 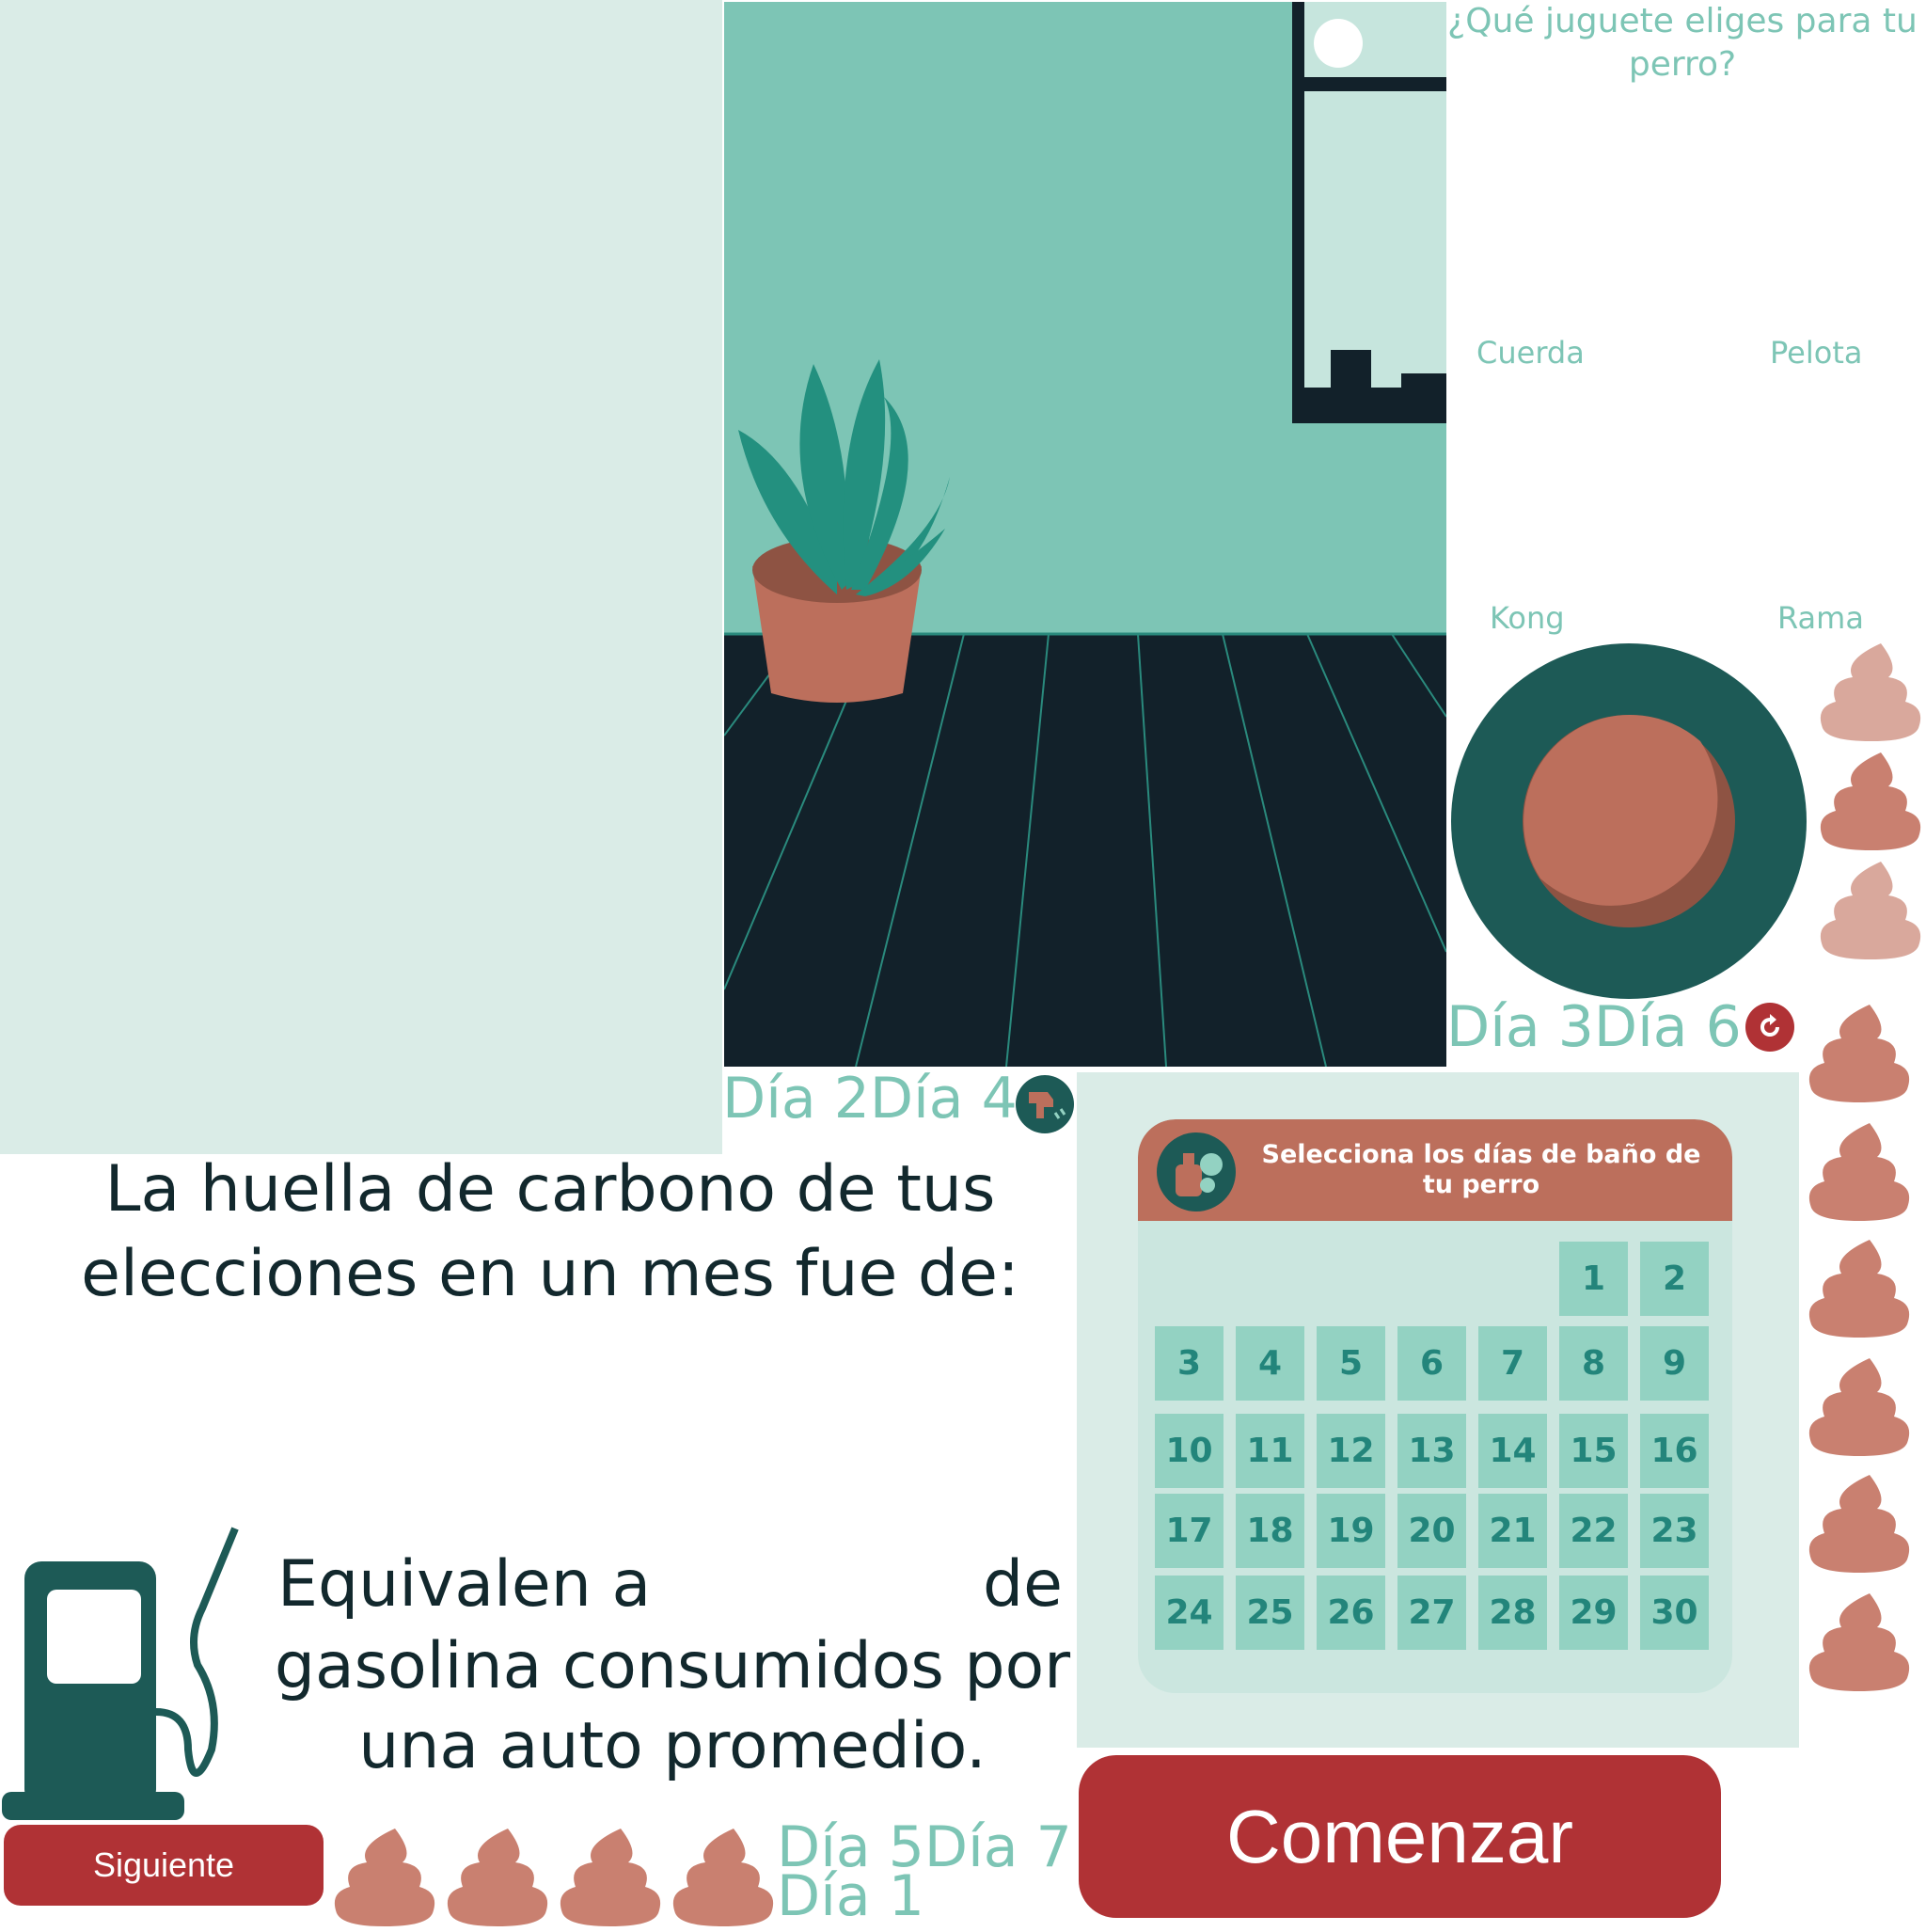 What do you see at coordinates (1674, 1613) in the screenshot?
I see `calendar-day-30: 30` at bounding box center [1674, 1613].